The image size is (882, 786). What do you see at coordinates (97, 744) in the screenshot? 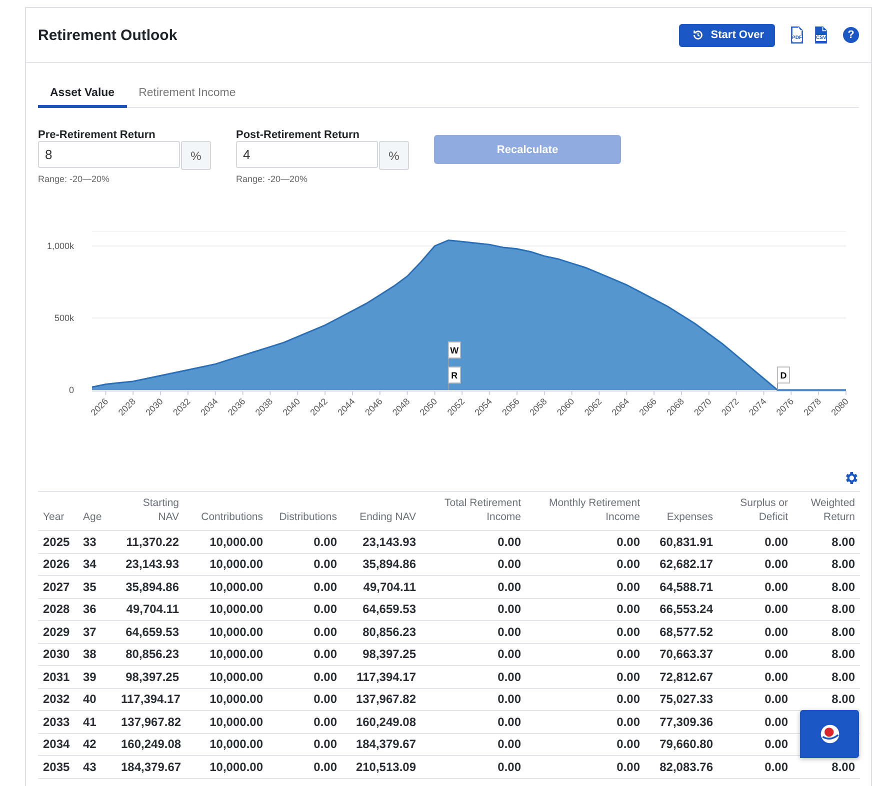
I see `table-cell: 42` at bounding box center [97, 744].